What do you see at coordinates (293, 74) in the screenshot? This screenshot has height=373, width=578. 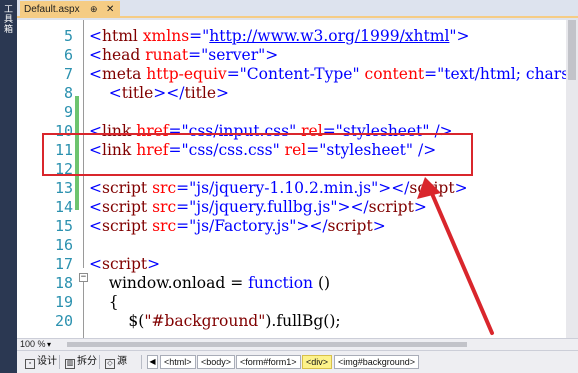 I see `code-token: ="Content-Type"` at bounding box center [293, 74].